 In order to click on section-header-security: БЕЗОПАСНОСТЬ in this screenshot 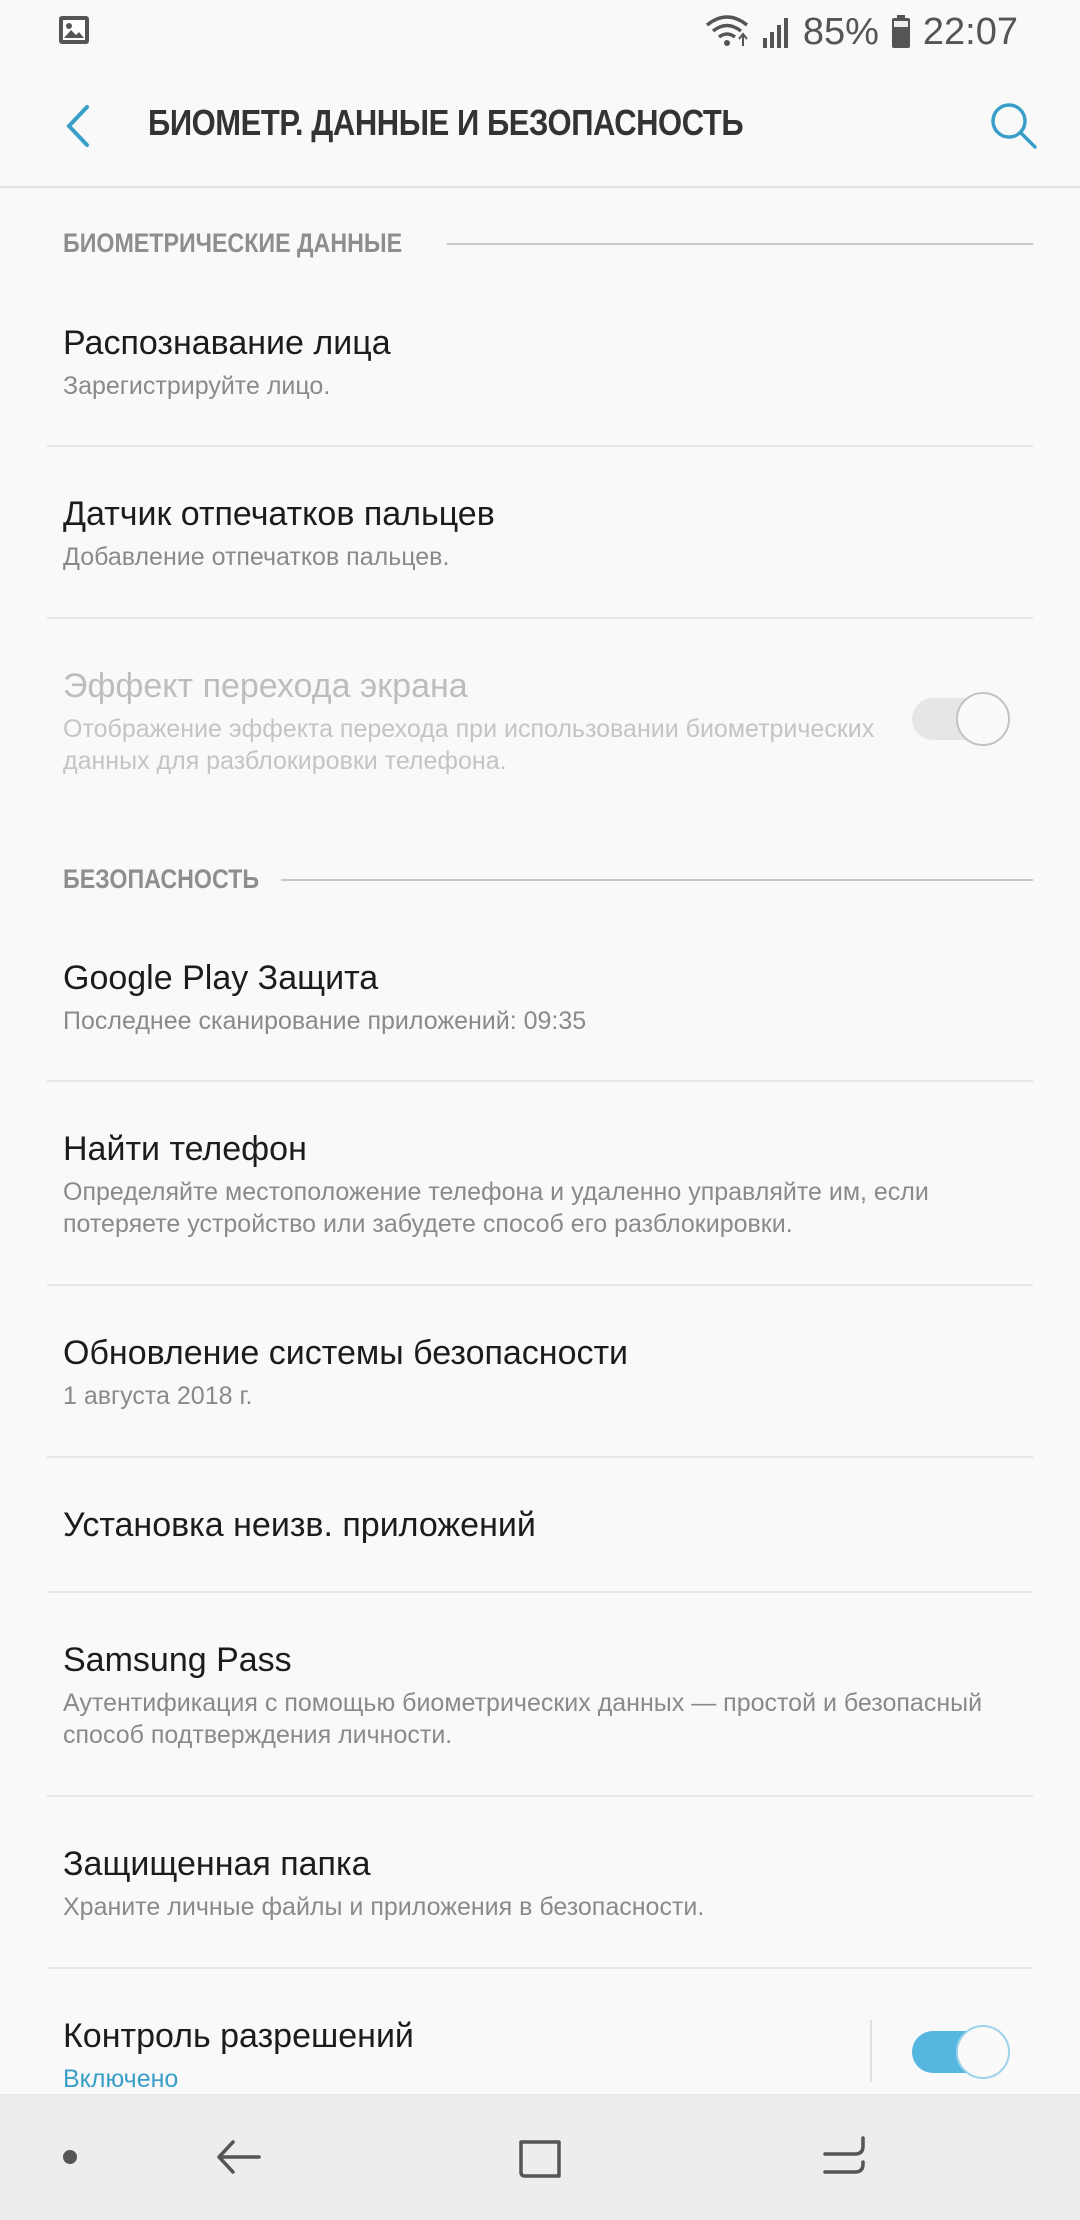, I will do `click(548, 879)`.